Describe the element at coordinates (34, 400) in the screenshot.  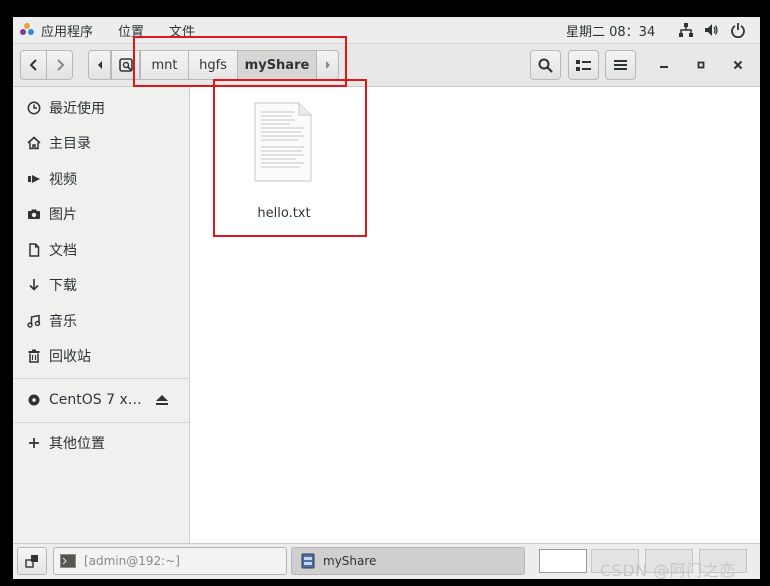
I see `disc-icon` at that location.